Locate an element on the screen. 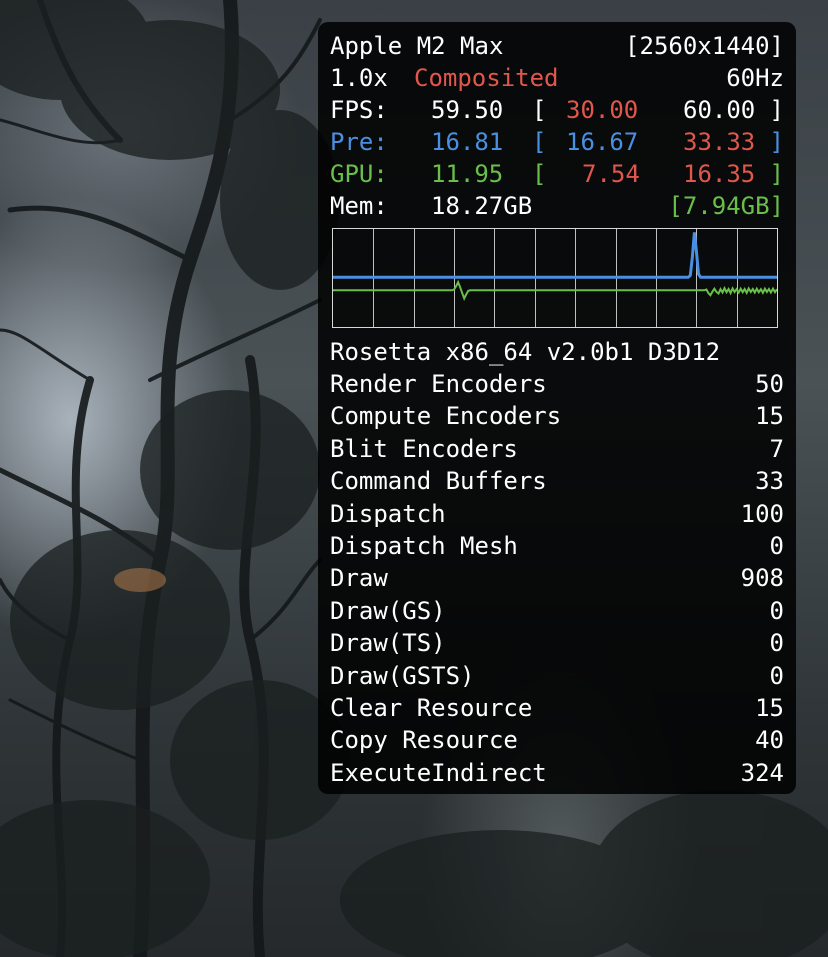 The height and width of the screenshot is (957, 828). gpu-max: 16.35 is located at coordinates (719, 174).